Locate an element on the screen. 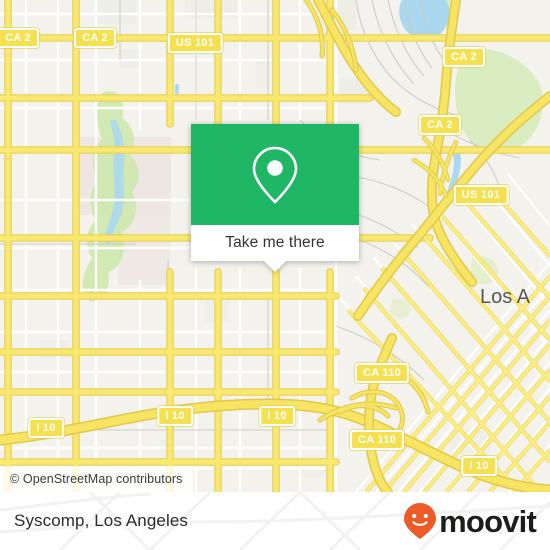  map-place-label-los-angeles: Los A is located at coordinates (505, 297).